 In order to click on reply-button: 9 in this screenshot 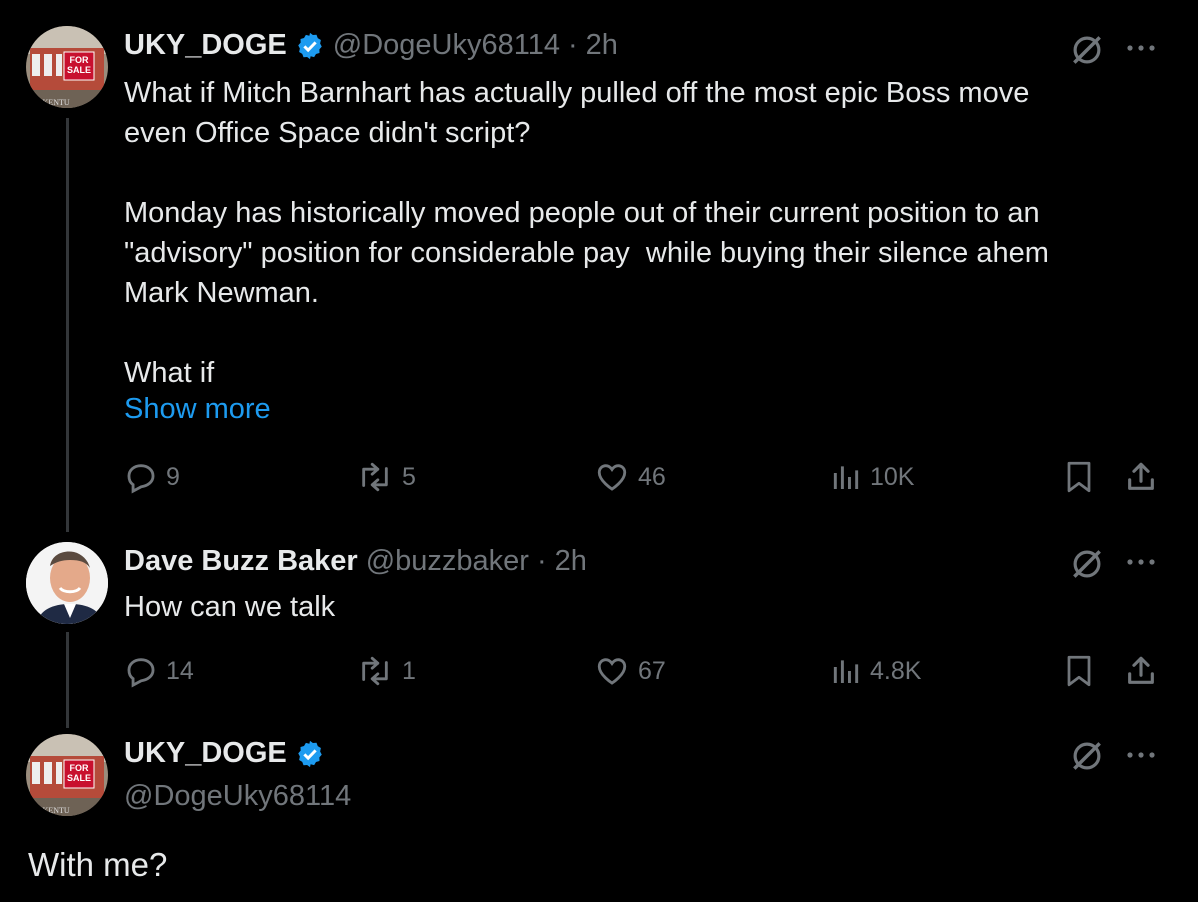, I will do `click(152, 477)`.